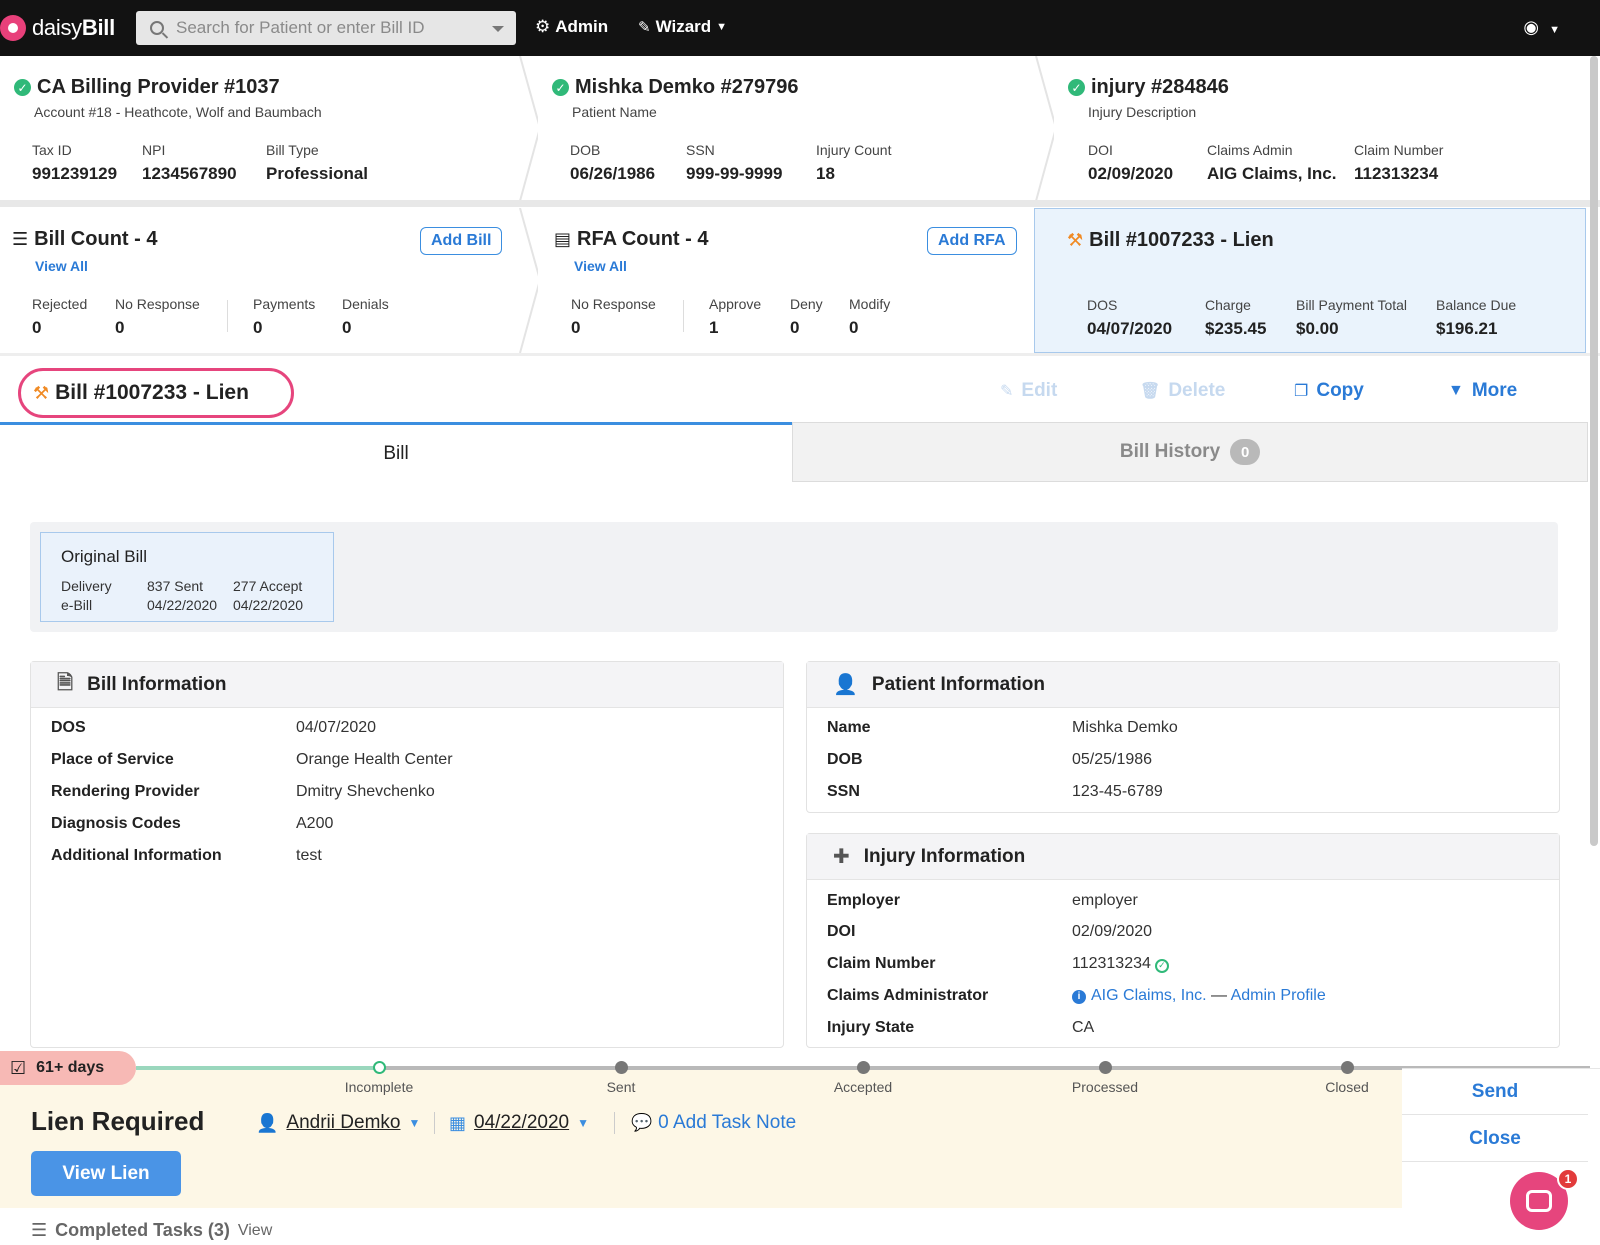 The image size is (1600, 1245). Describe the element at coordinates (1170, 451) in the screenshot. I see `tab-history-label: Bill History` at that location.